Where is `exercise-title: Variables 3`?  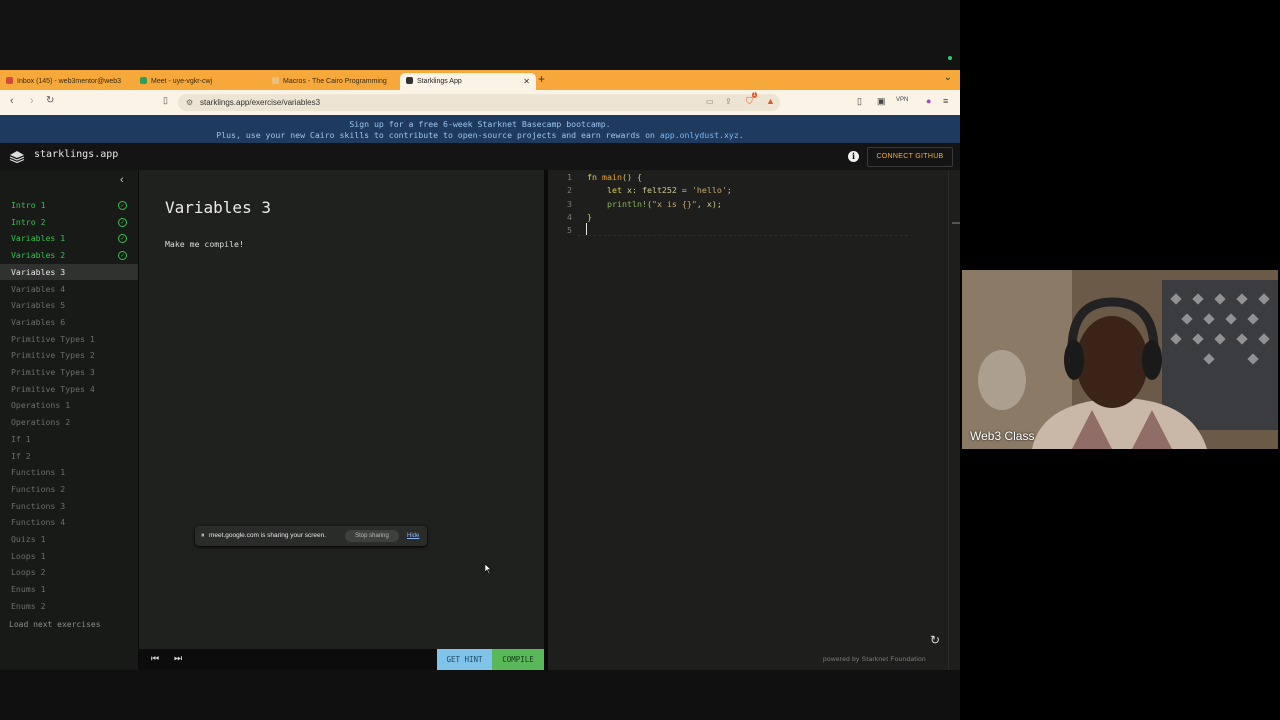
exercise-title: Variables 3 is located at coordinates (218, 207).